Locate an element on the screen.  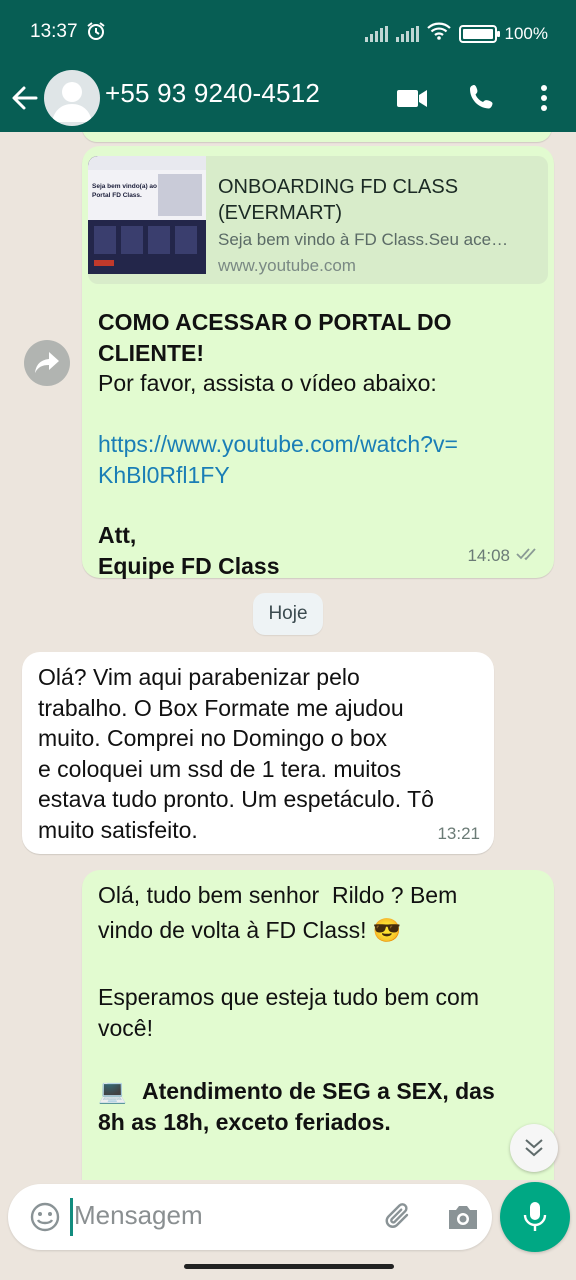
message-time: 13:21 is located at coordinates (458, 833).